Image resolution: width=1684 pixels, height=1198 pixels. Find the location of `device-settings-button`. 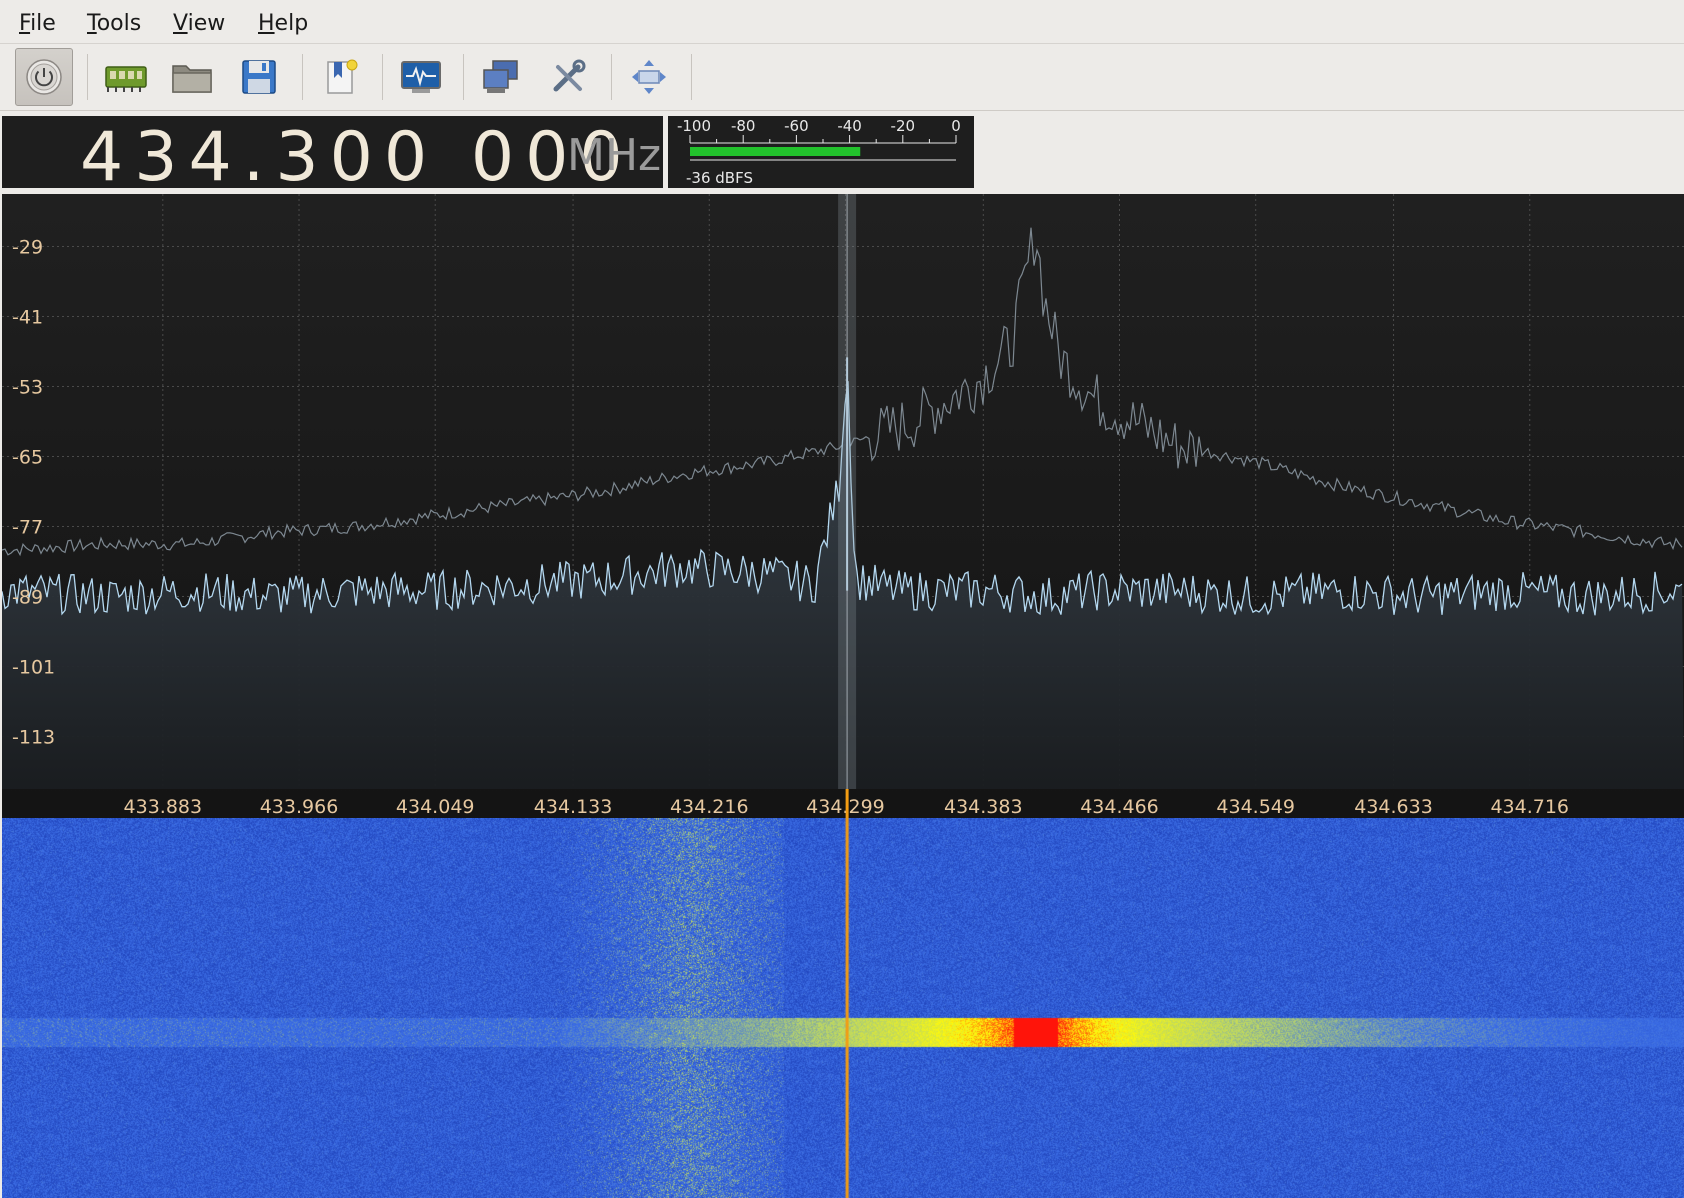

device-settings-button is located at coordinates (126, 77).